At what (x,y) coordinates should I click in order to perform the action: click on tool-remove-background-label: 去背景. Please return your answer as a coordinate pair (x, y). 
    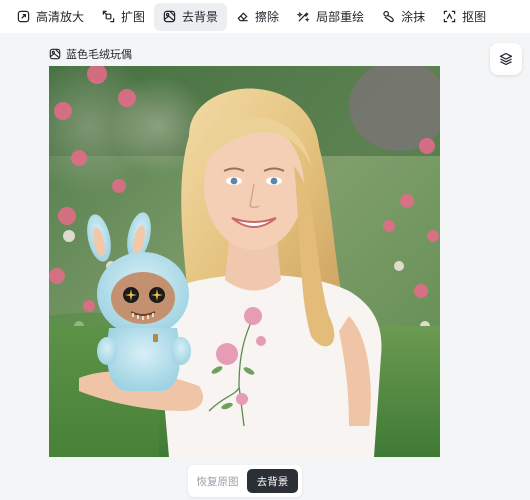
    Looking at the image, I should click on (200, 16).